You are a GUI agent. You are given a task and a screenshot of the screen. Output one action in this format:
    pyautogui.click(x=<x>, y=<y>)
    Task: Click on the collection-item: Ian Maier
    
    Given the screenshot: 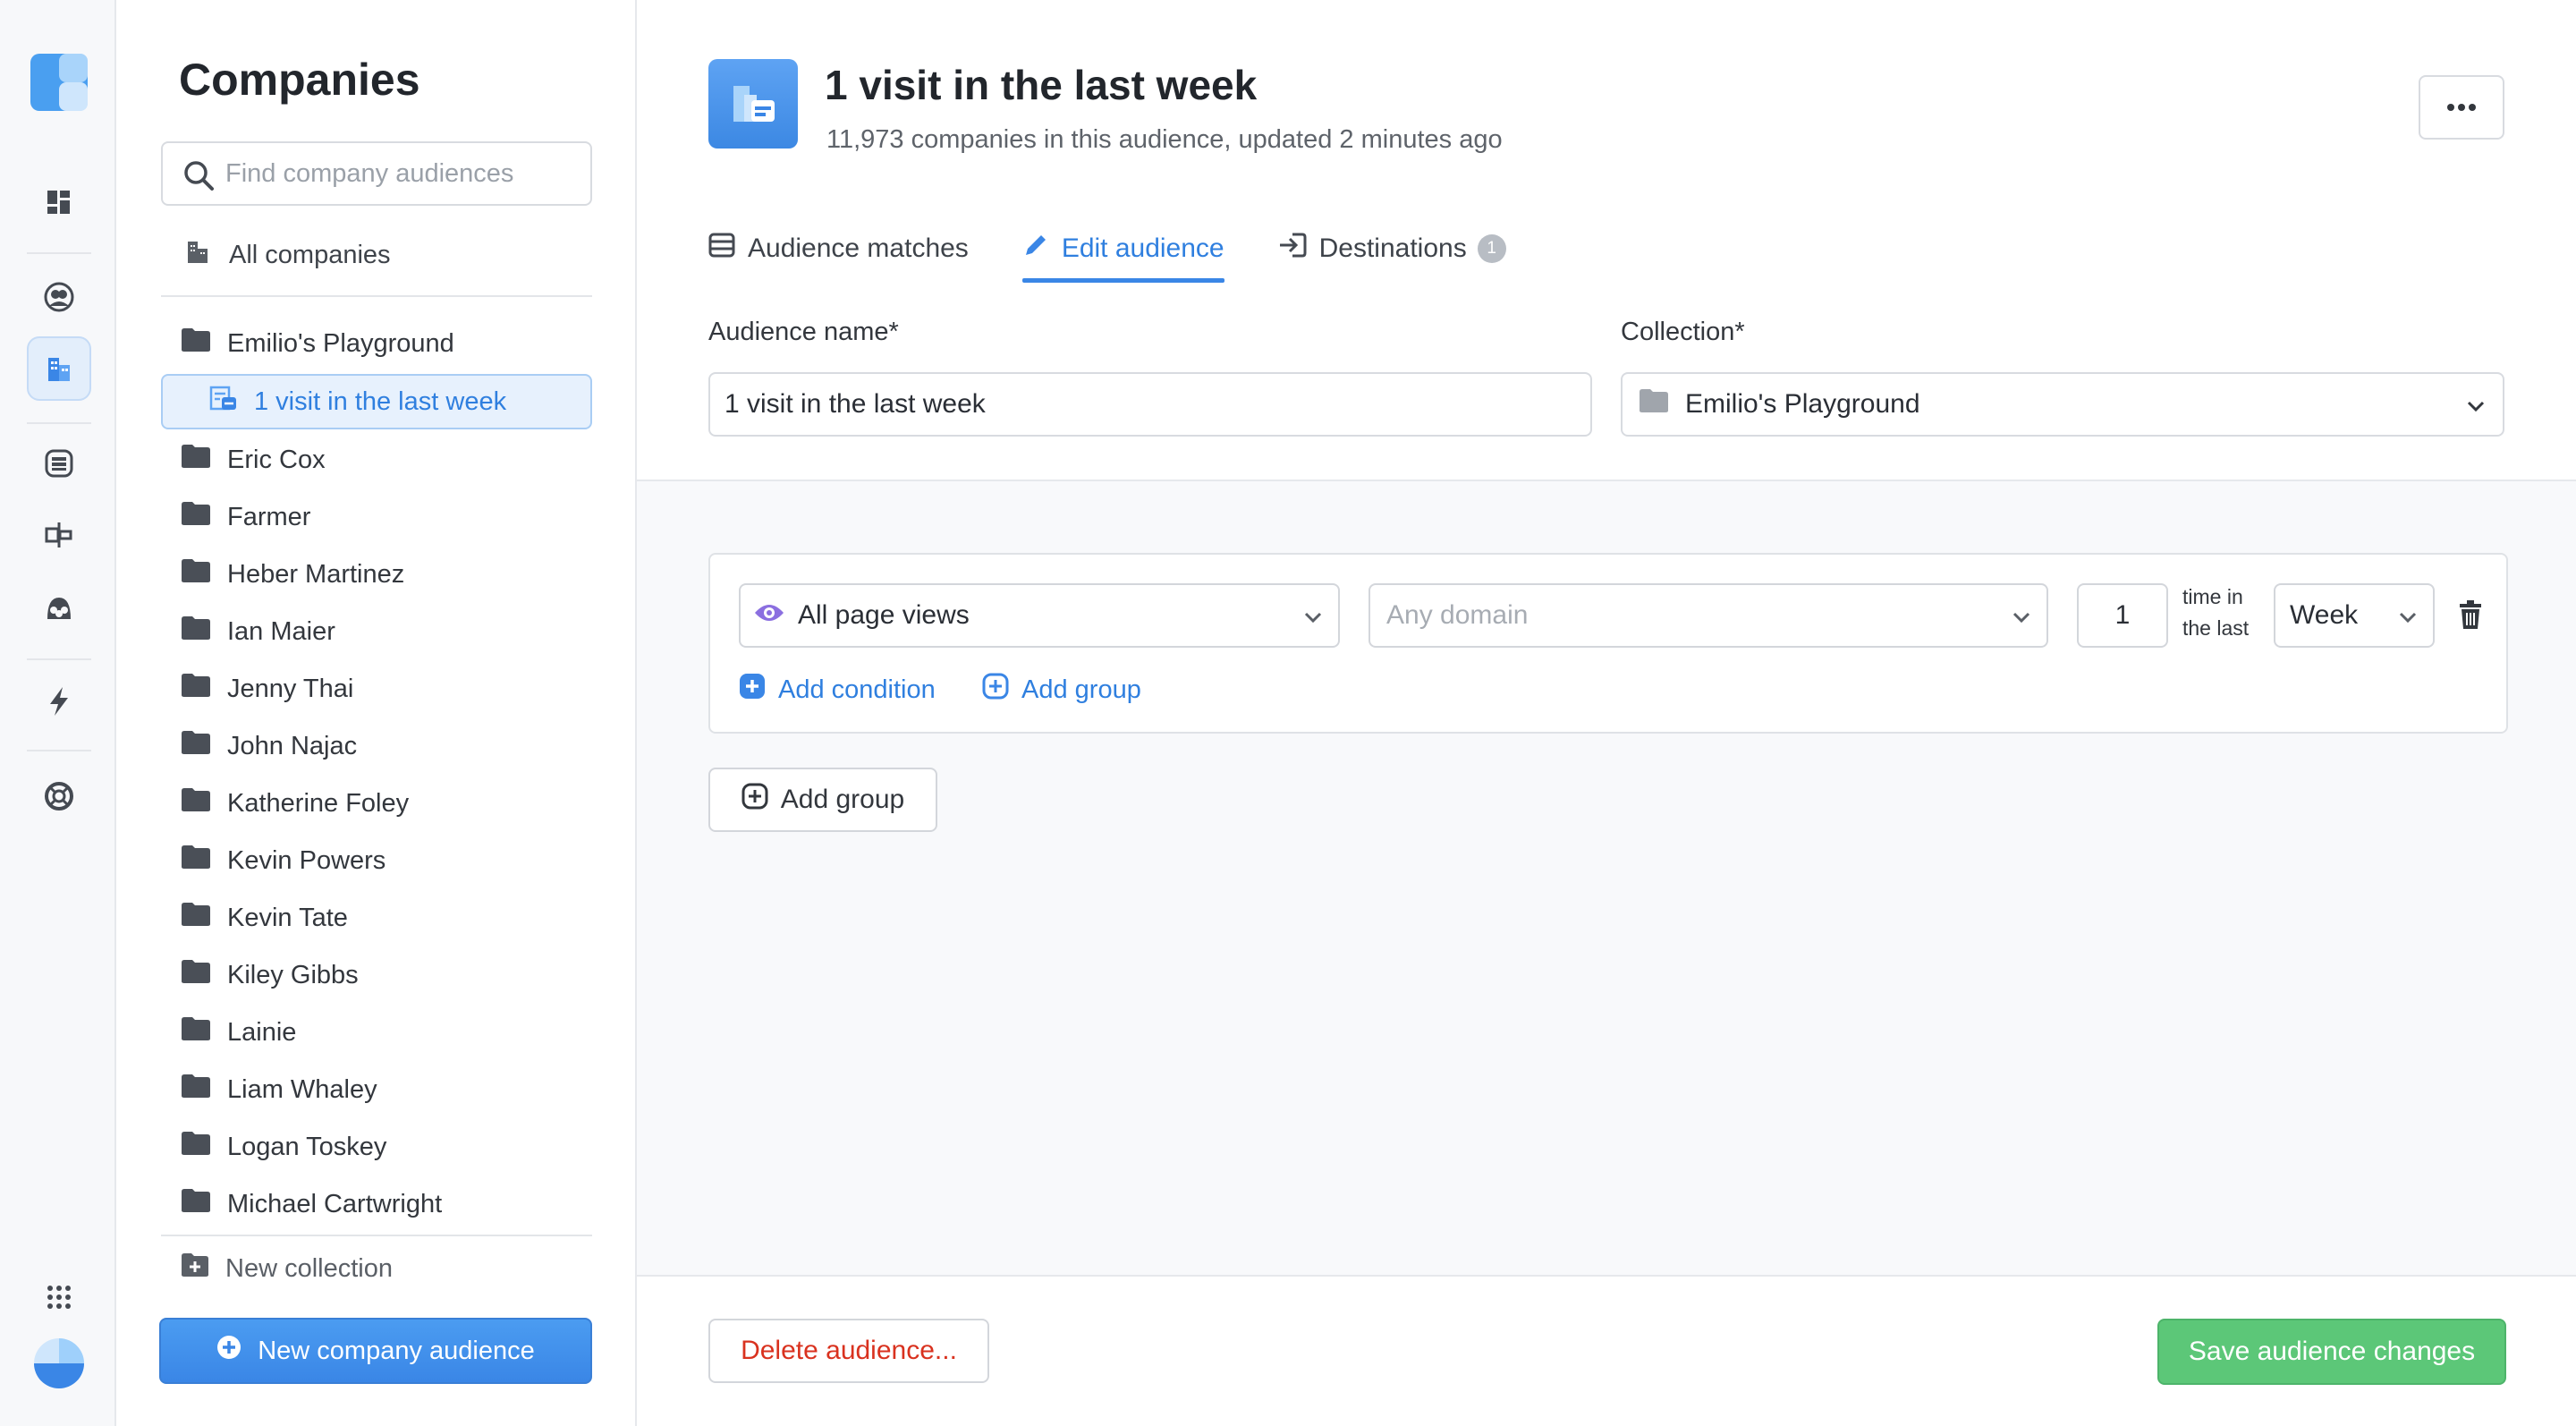 What is the action you would take?
    pyautogui.click(x=376, y=632)
    